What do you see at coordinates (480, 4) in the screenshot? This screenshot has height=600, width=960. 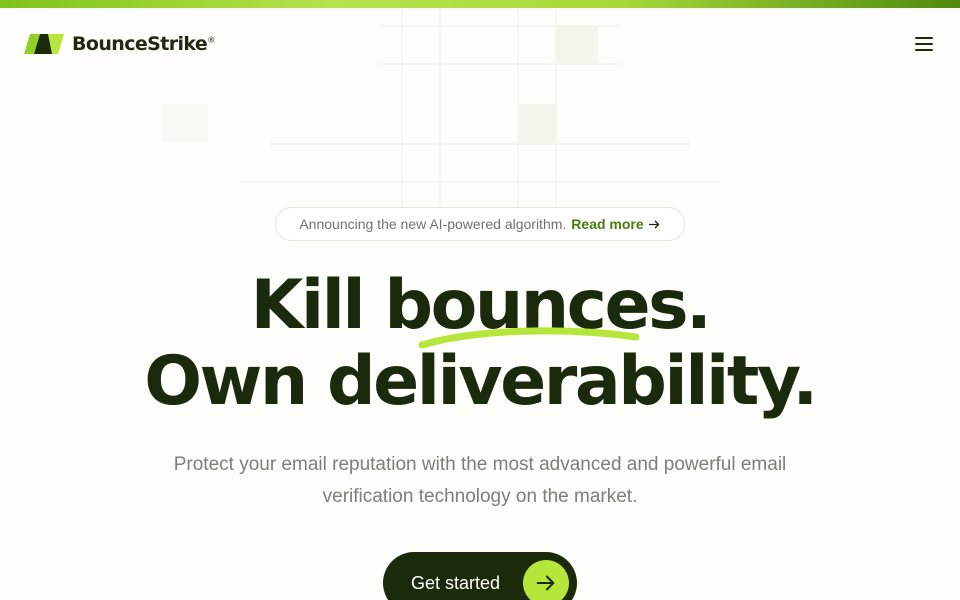 I see `top-accent-bar` at bounding box center [480, 4].